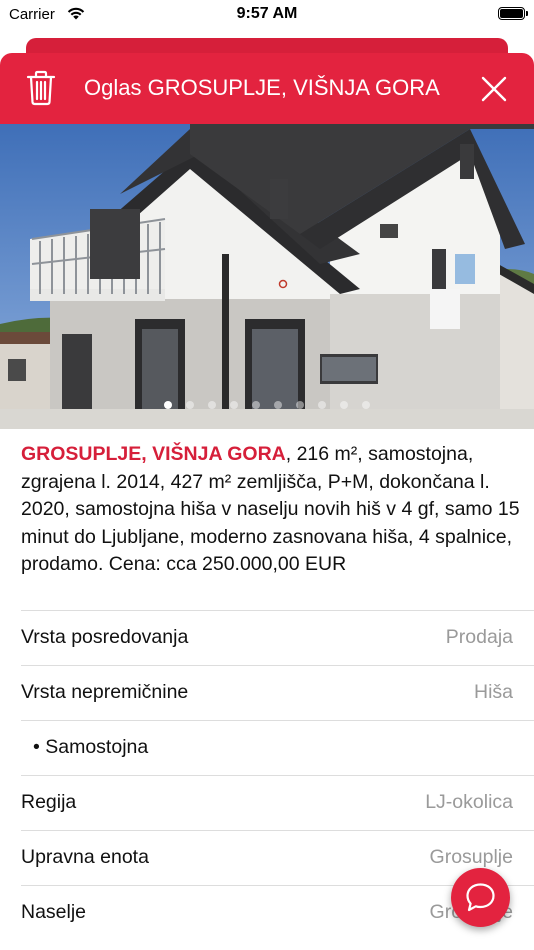  Describe the element at coordinates (469, 802) in the screenshot. I see `detail-value: LJ-okolica` at that location.